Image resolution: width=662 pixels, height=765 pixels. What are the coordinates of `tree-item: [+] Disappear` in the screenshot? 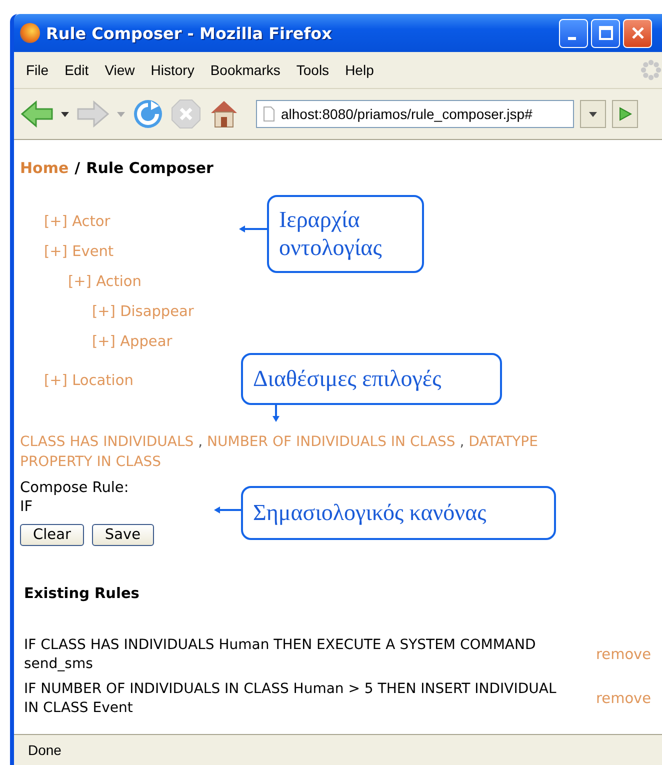 It's located at (143, 312).